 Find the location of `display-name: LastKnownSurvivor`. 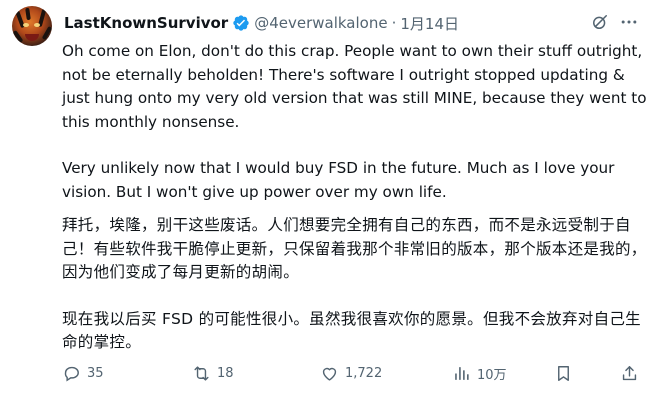

display-name: LastKnownSurvivor is located at coordinates (146, 23).